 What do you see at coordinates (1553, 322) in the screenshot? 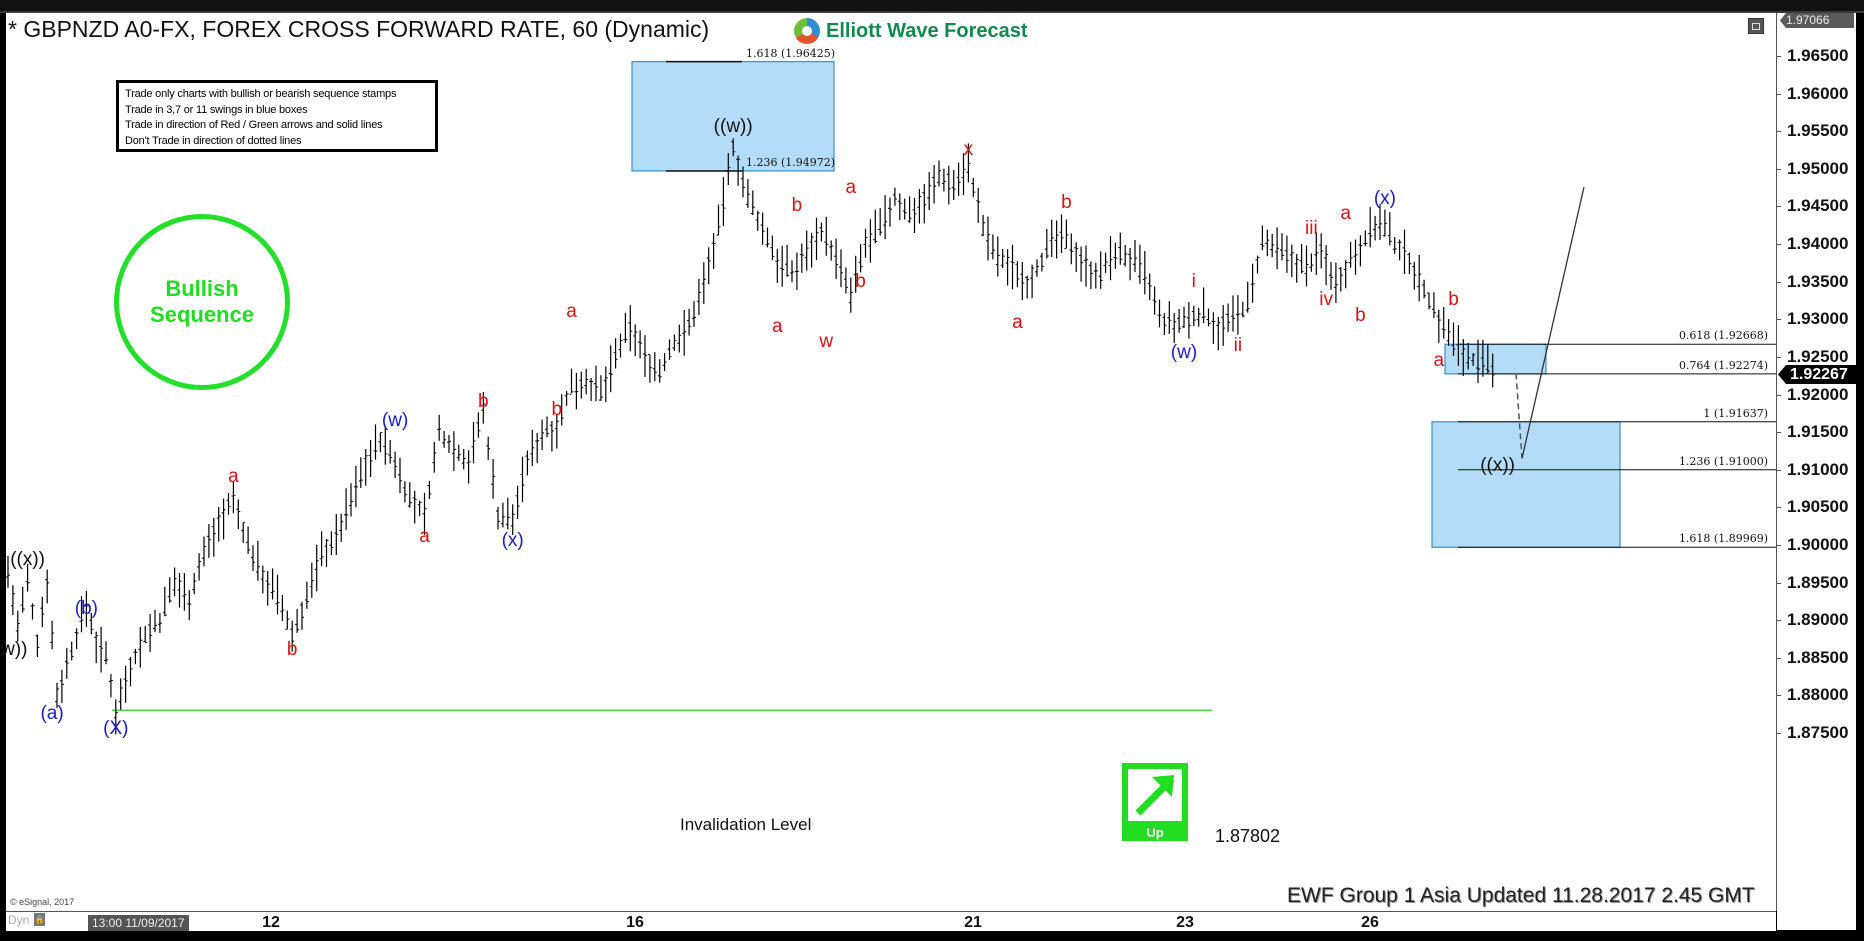
I see `projection-solid-line` at bounding box center [1553, 322].